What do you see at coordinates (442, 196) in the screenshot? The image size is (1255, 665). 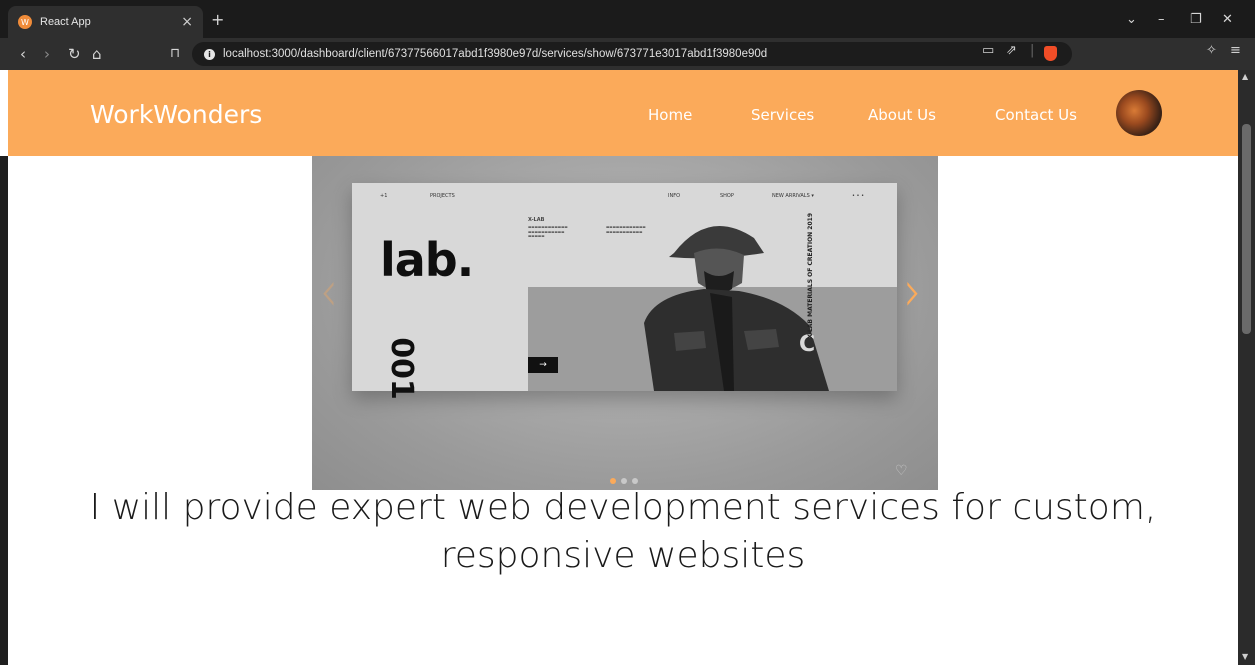 I see `mock-label: PROJECTS` at bounding box center [442, 196].